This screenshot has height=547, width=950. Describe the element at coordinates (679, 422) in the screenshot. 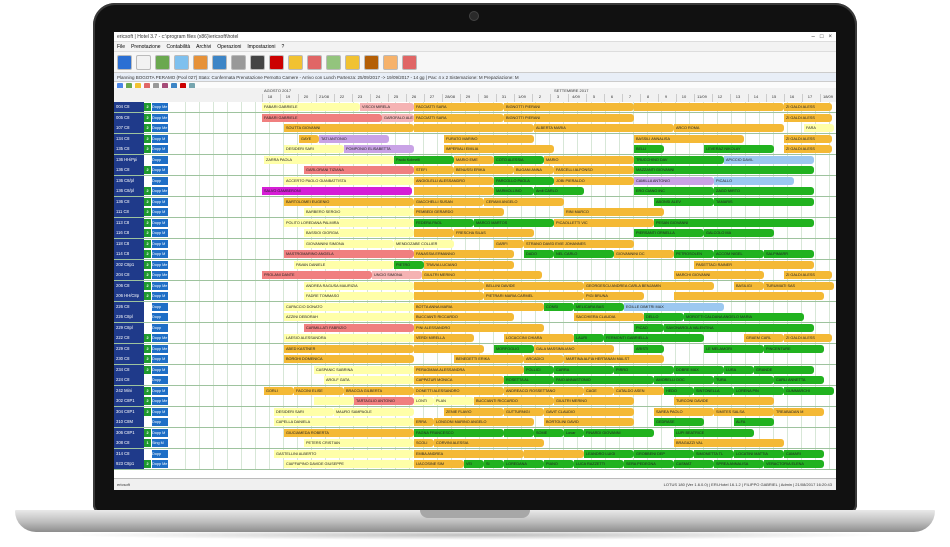

I see `booking-bar: GEDRASE` at that location.